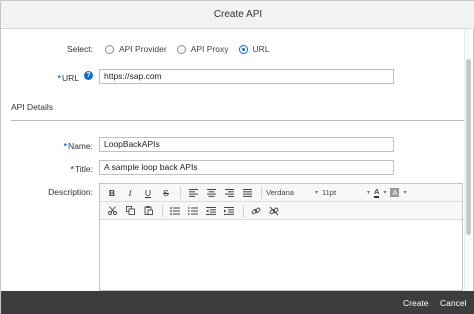 Image resolution: width=474 pixels, height=314 pixels. I want to click on bullet-list-icon, so click(175, 211).